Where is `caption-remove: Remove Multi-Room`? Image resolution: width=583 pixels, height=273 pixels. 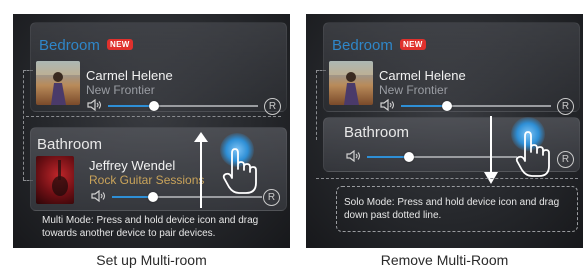
caption-remove: Remove Multi-Room is located at coordinates (444, 260).